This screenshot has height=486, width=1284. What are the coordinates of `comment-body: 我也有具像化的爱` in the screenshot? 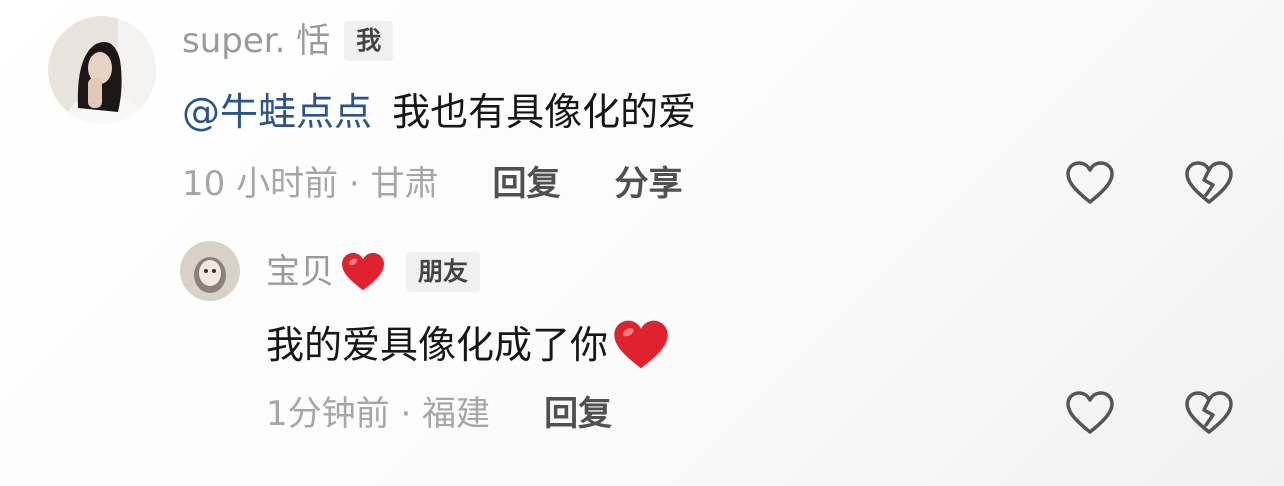 It's located at (544, 112).